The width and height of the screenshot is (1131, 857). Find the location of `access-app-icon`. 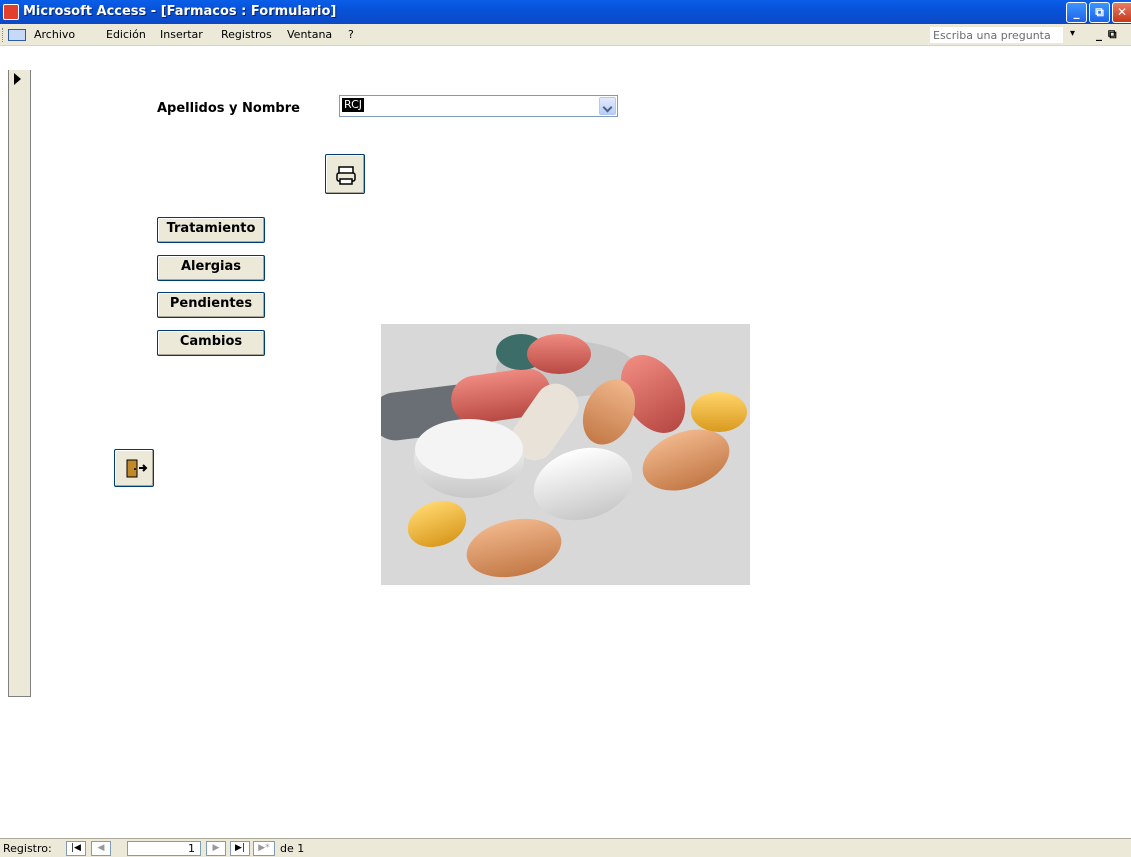

access-app-icon is located at coordinates (11, 12).